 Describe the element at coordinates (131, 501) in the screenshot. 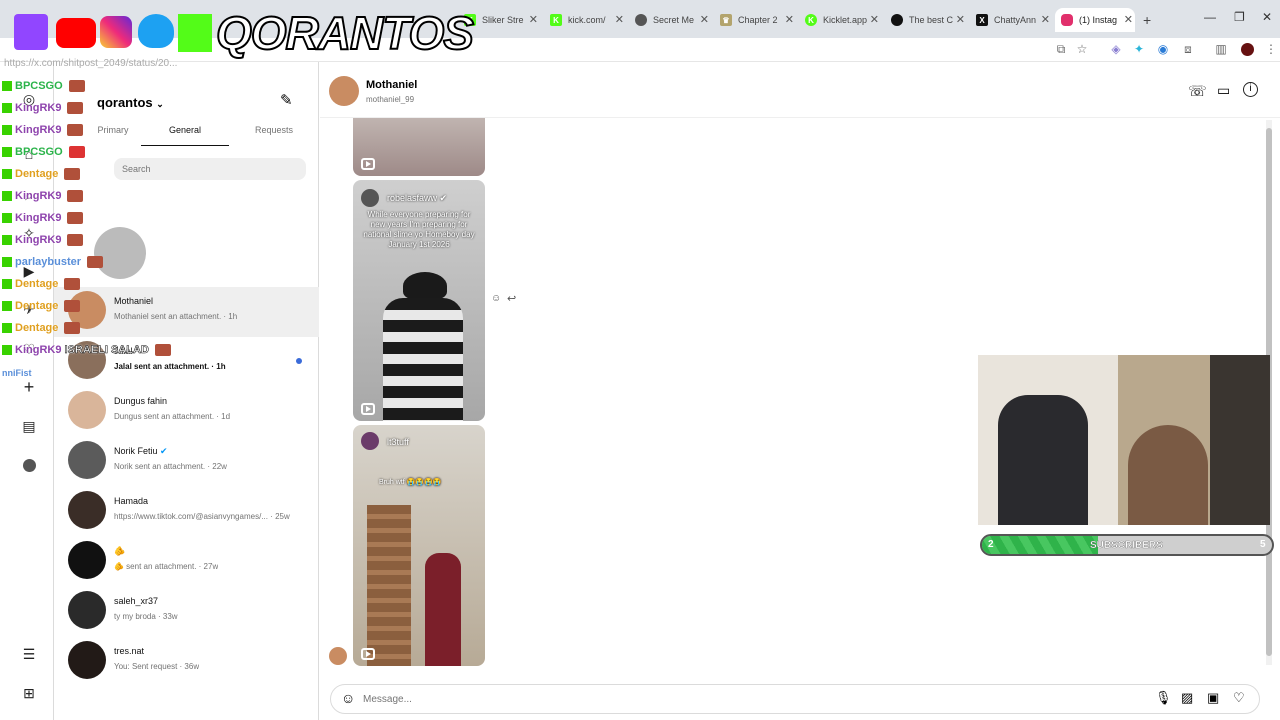

I see `conversation-name: Hamada` at that location.